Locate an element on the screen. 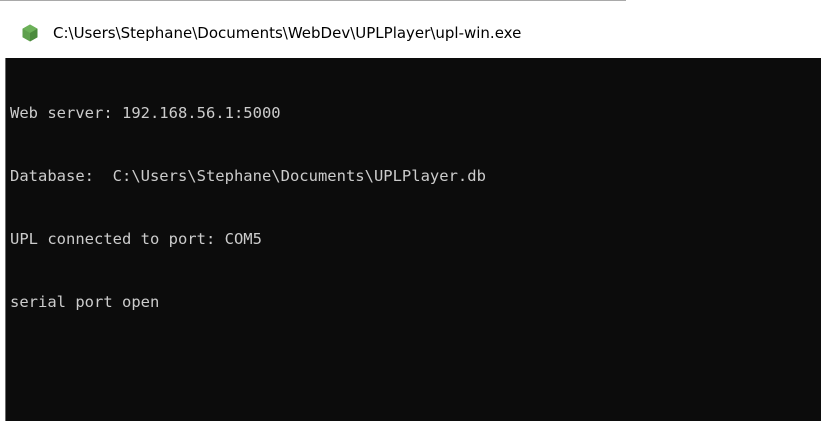 This screenshot has width=826, height=421. nodejs-hexagon-icon is located at coordinates (30, 33).